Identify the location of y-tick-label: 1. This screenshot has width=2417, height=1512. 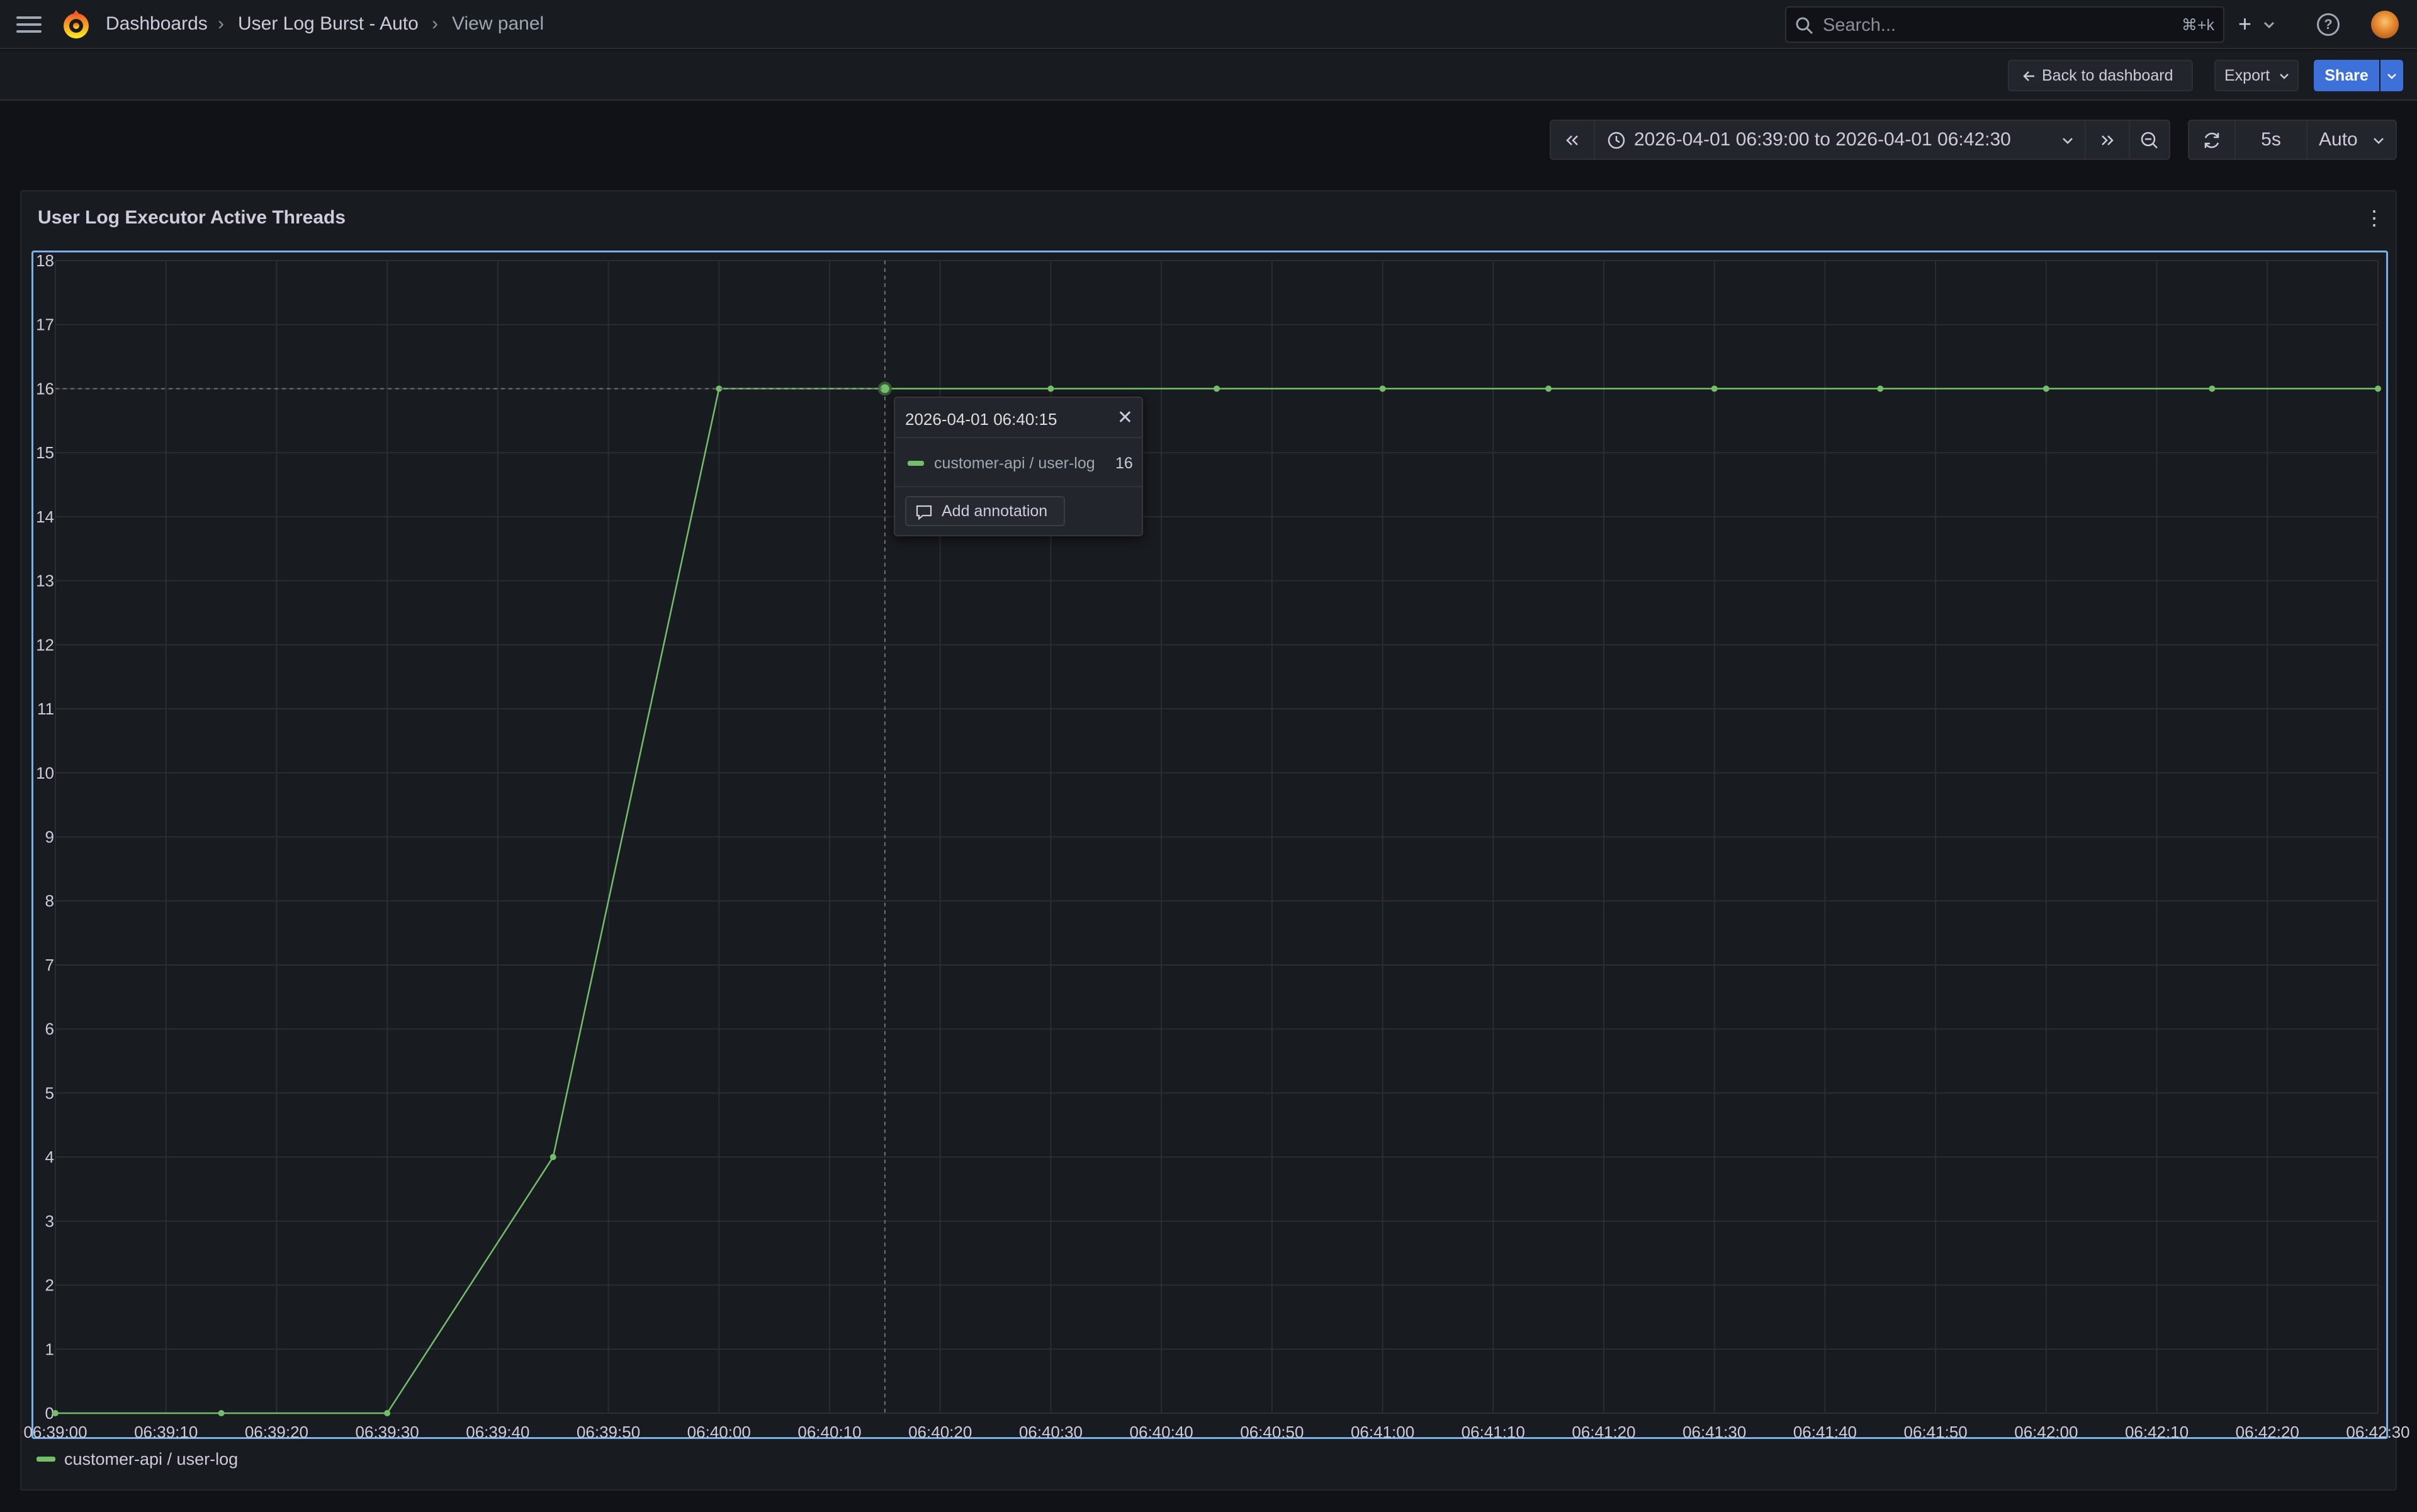
(49, 1349).